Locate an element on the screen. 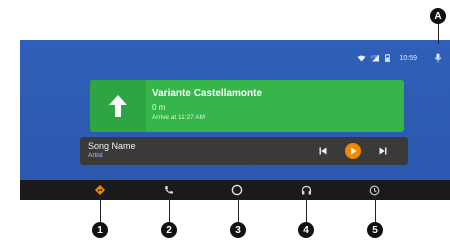 Image resolution: width=450 pixels, height=247 pixels. skip-next-button is located at coordinates (383, 151).